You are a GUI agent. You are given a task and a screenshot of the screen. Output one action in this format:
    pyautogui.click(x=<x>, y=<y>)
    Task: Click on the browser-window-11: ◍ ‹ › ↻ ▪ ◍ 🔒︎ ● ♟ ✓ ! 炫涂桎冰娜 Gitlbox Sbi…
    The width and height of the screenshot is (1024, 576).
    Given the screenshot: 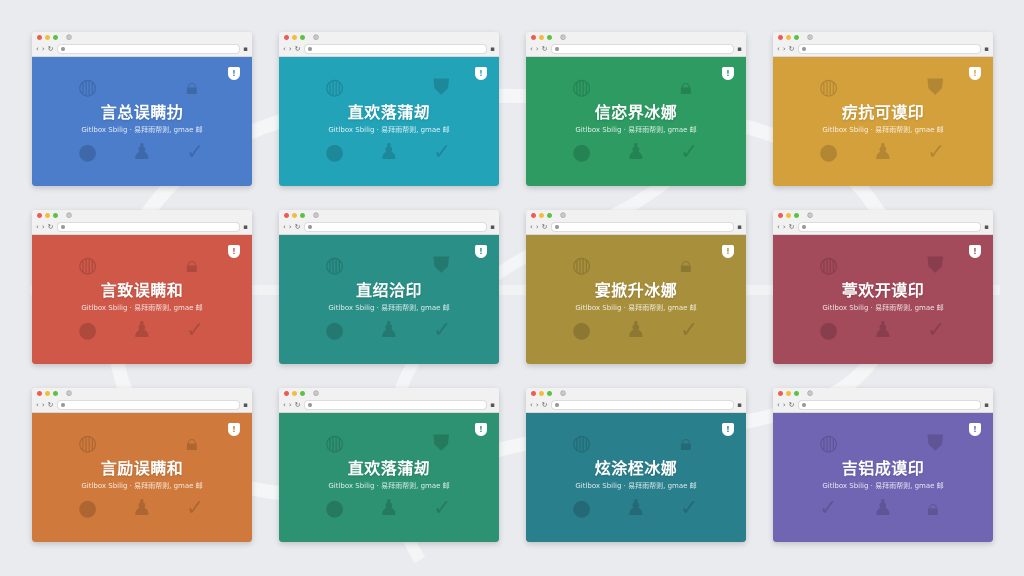 What is the action you would take?
    pyautogui.click(x=636, y=465)
    